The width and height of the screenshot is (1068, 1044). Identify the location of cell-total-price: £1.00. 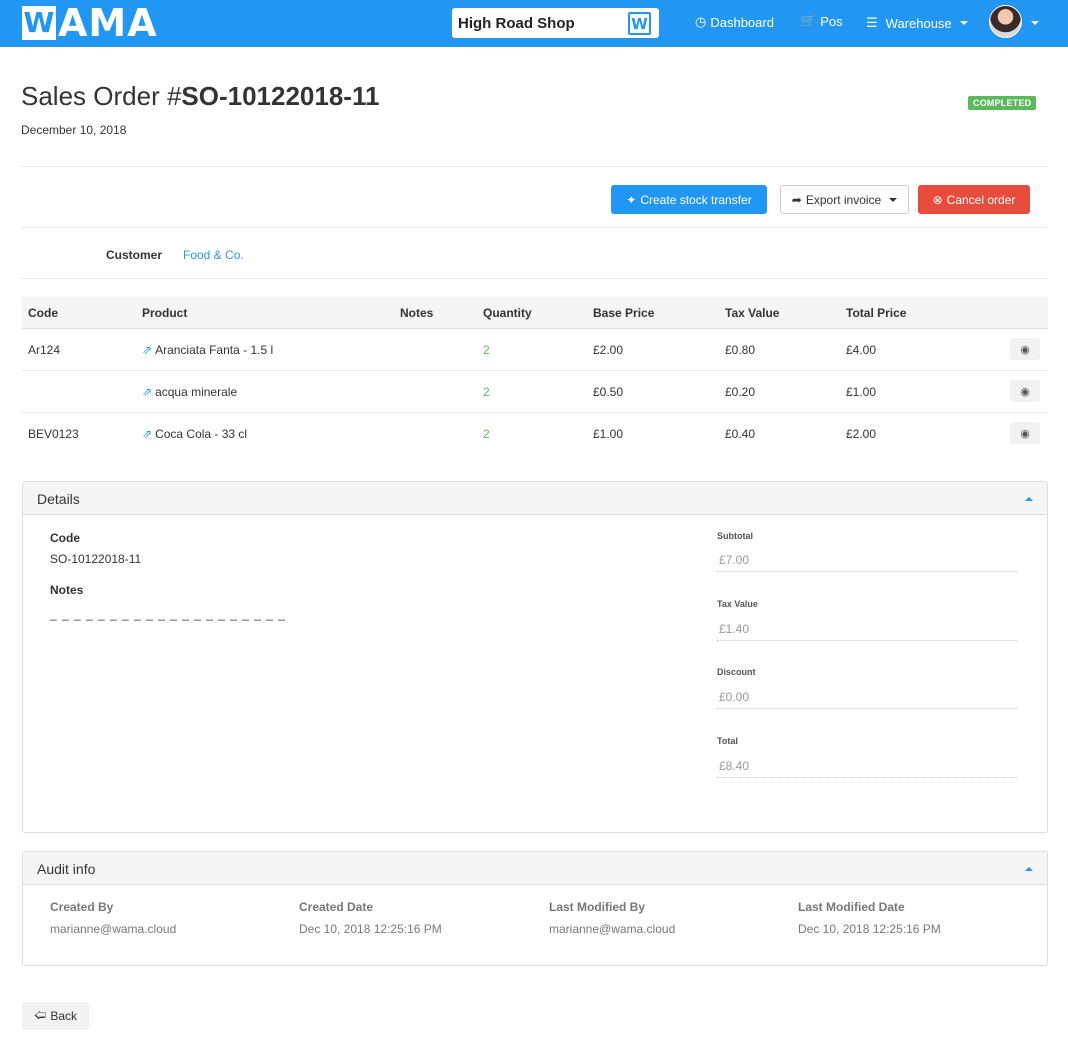
(861, 392).